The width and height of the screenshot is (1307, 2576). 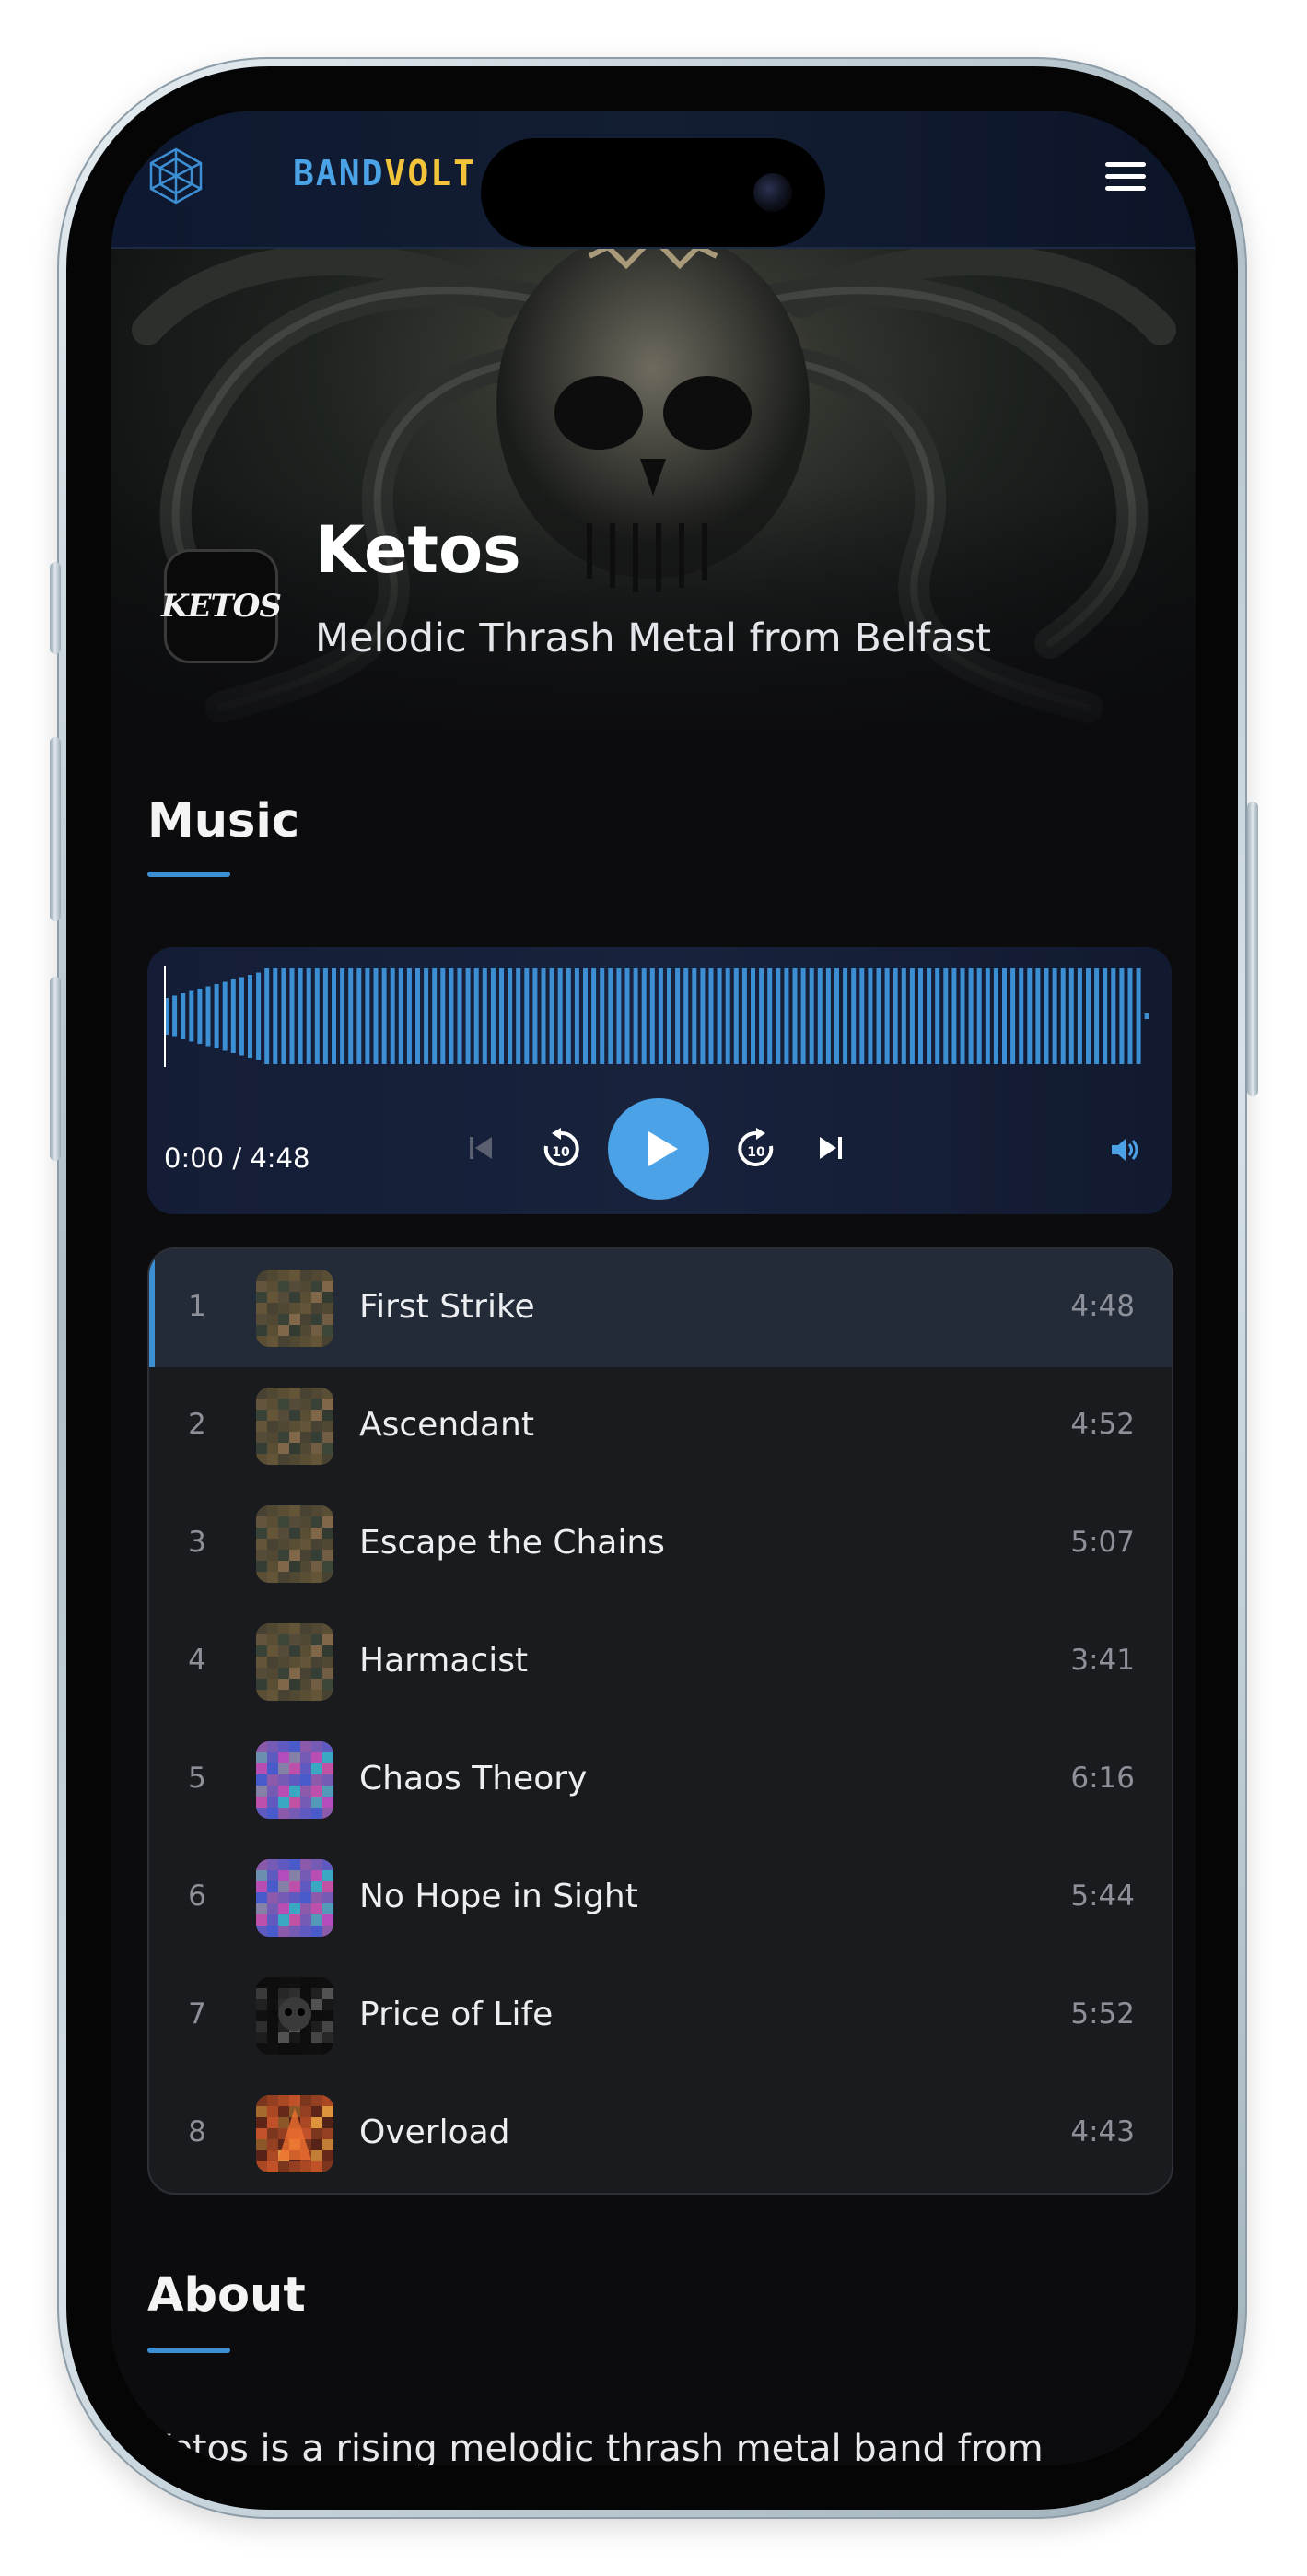 What do you see at coordinates (480, 1148) in the screenshot?
I see `skip-back-icon` at bounding box center [480, 1148].